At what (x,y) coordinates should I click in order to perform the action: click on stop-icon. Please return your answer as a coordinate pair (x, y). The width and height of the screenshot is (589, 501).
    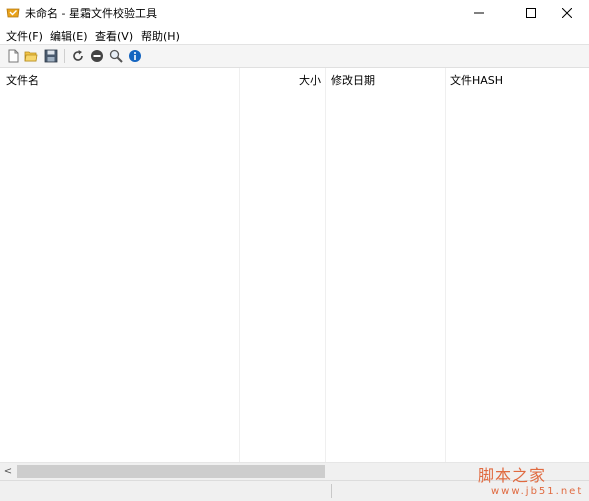
    Looking at the image, I should click on (97, 56).